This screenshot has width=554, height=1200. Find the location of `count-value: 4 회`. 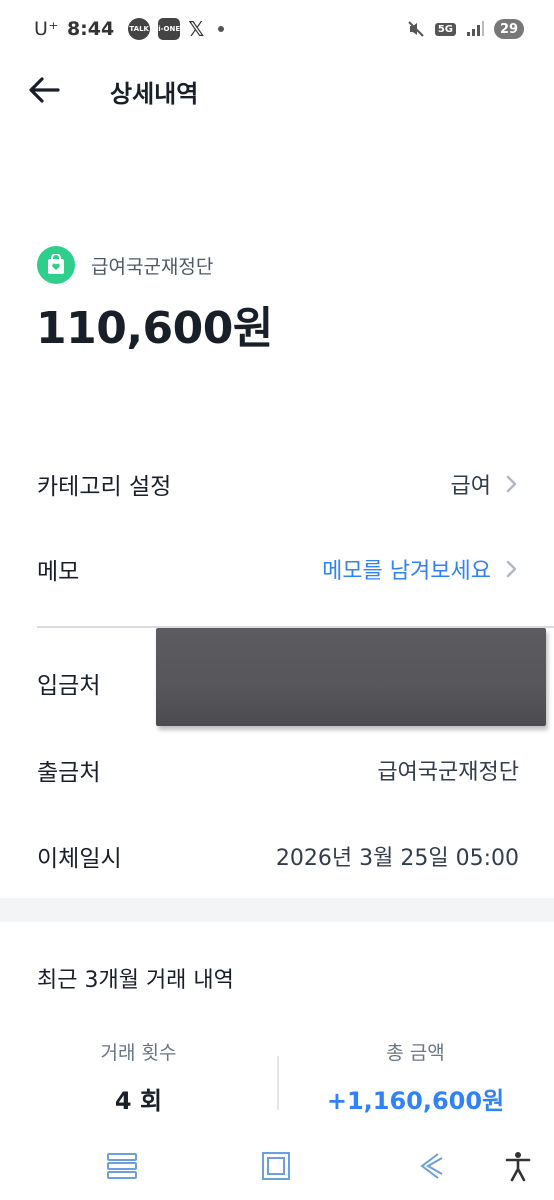

count-value: 4 회 is located at coordinates (138, 1101).